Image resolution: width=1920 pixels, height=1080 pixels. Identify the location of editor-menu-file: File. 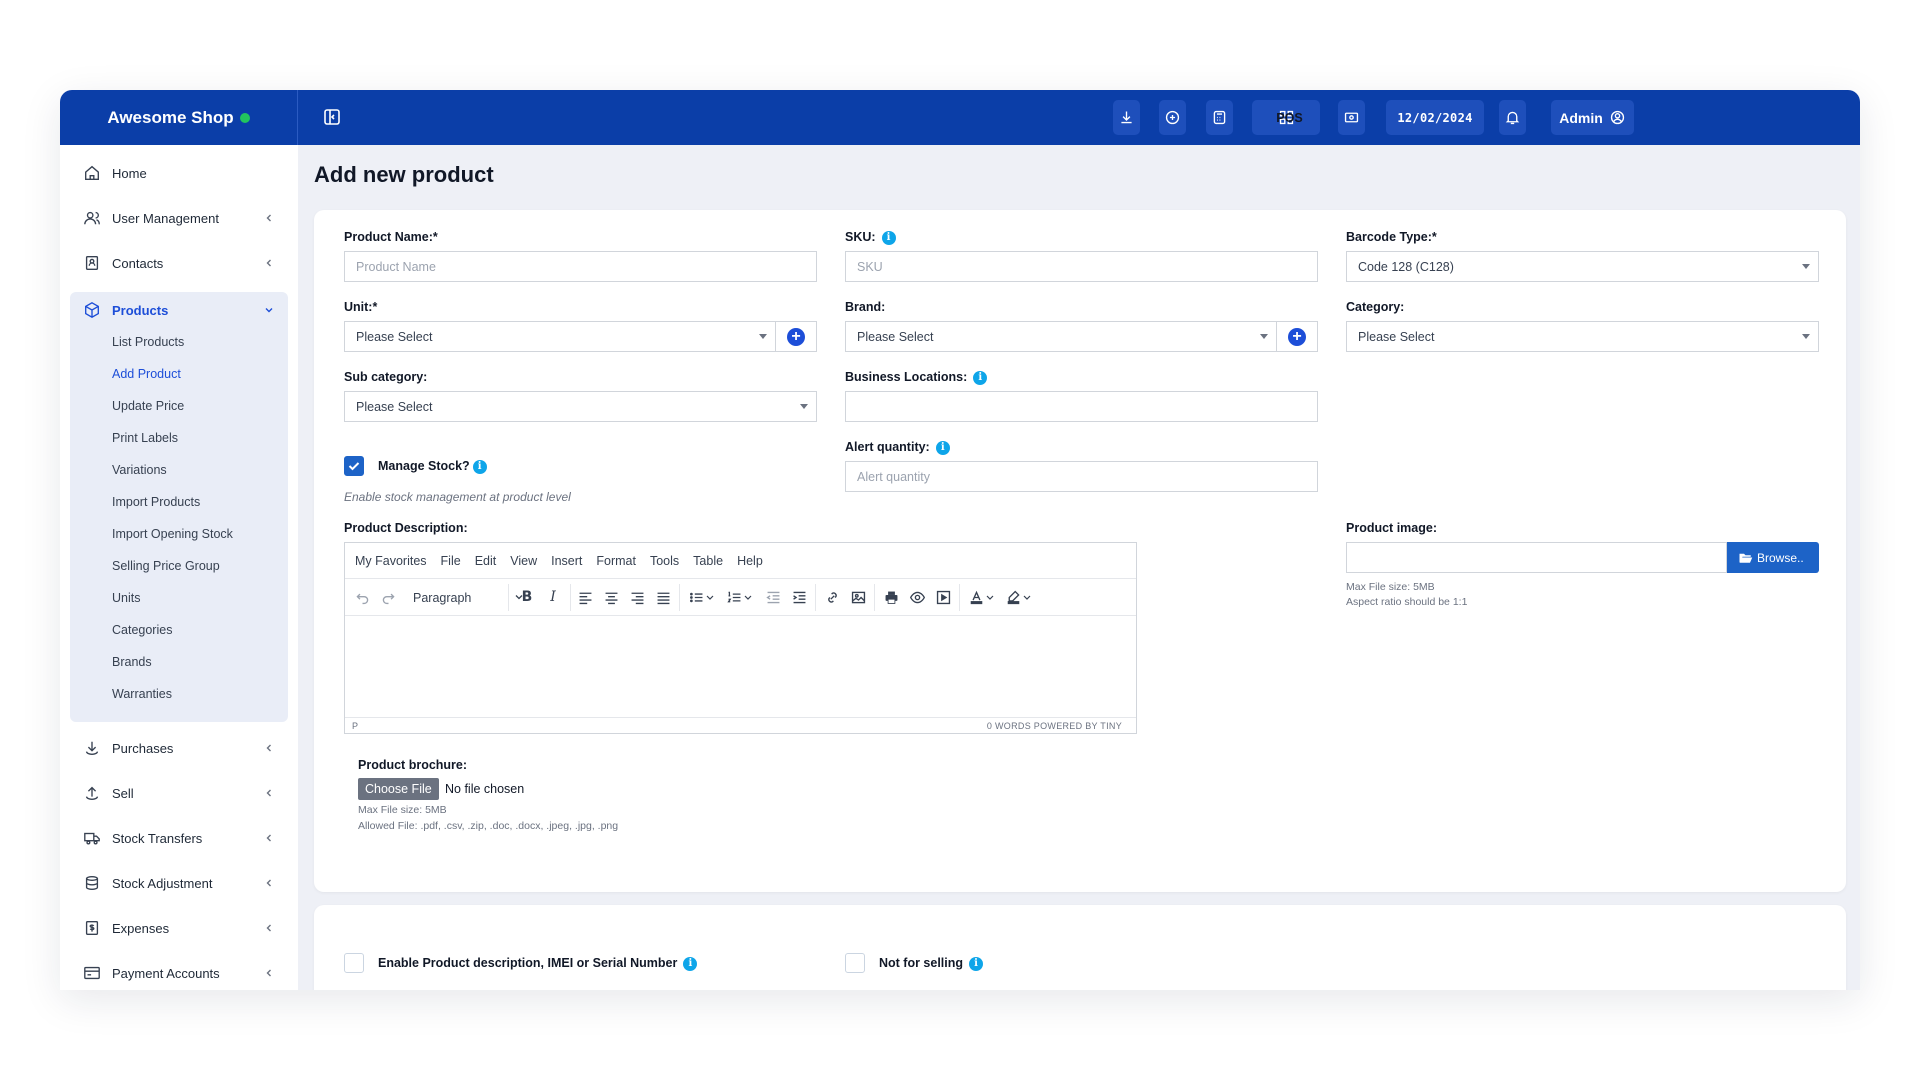
(451, 561).